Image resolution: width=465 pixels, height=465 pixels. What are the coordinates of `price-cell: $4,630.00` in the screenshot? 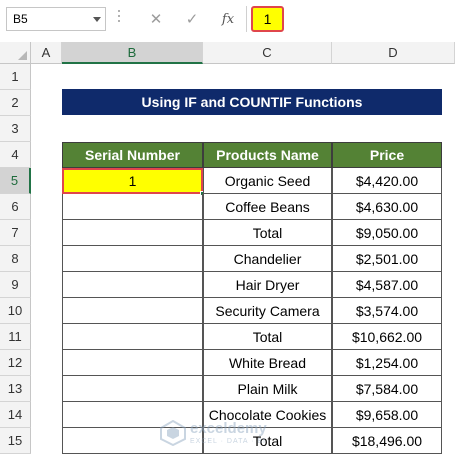 It's located at (387, 207).